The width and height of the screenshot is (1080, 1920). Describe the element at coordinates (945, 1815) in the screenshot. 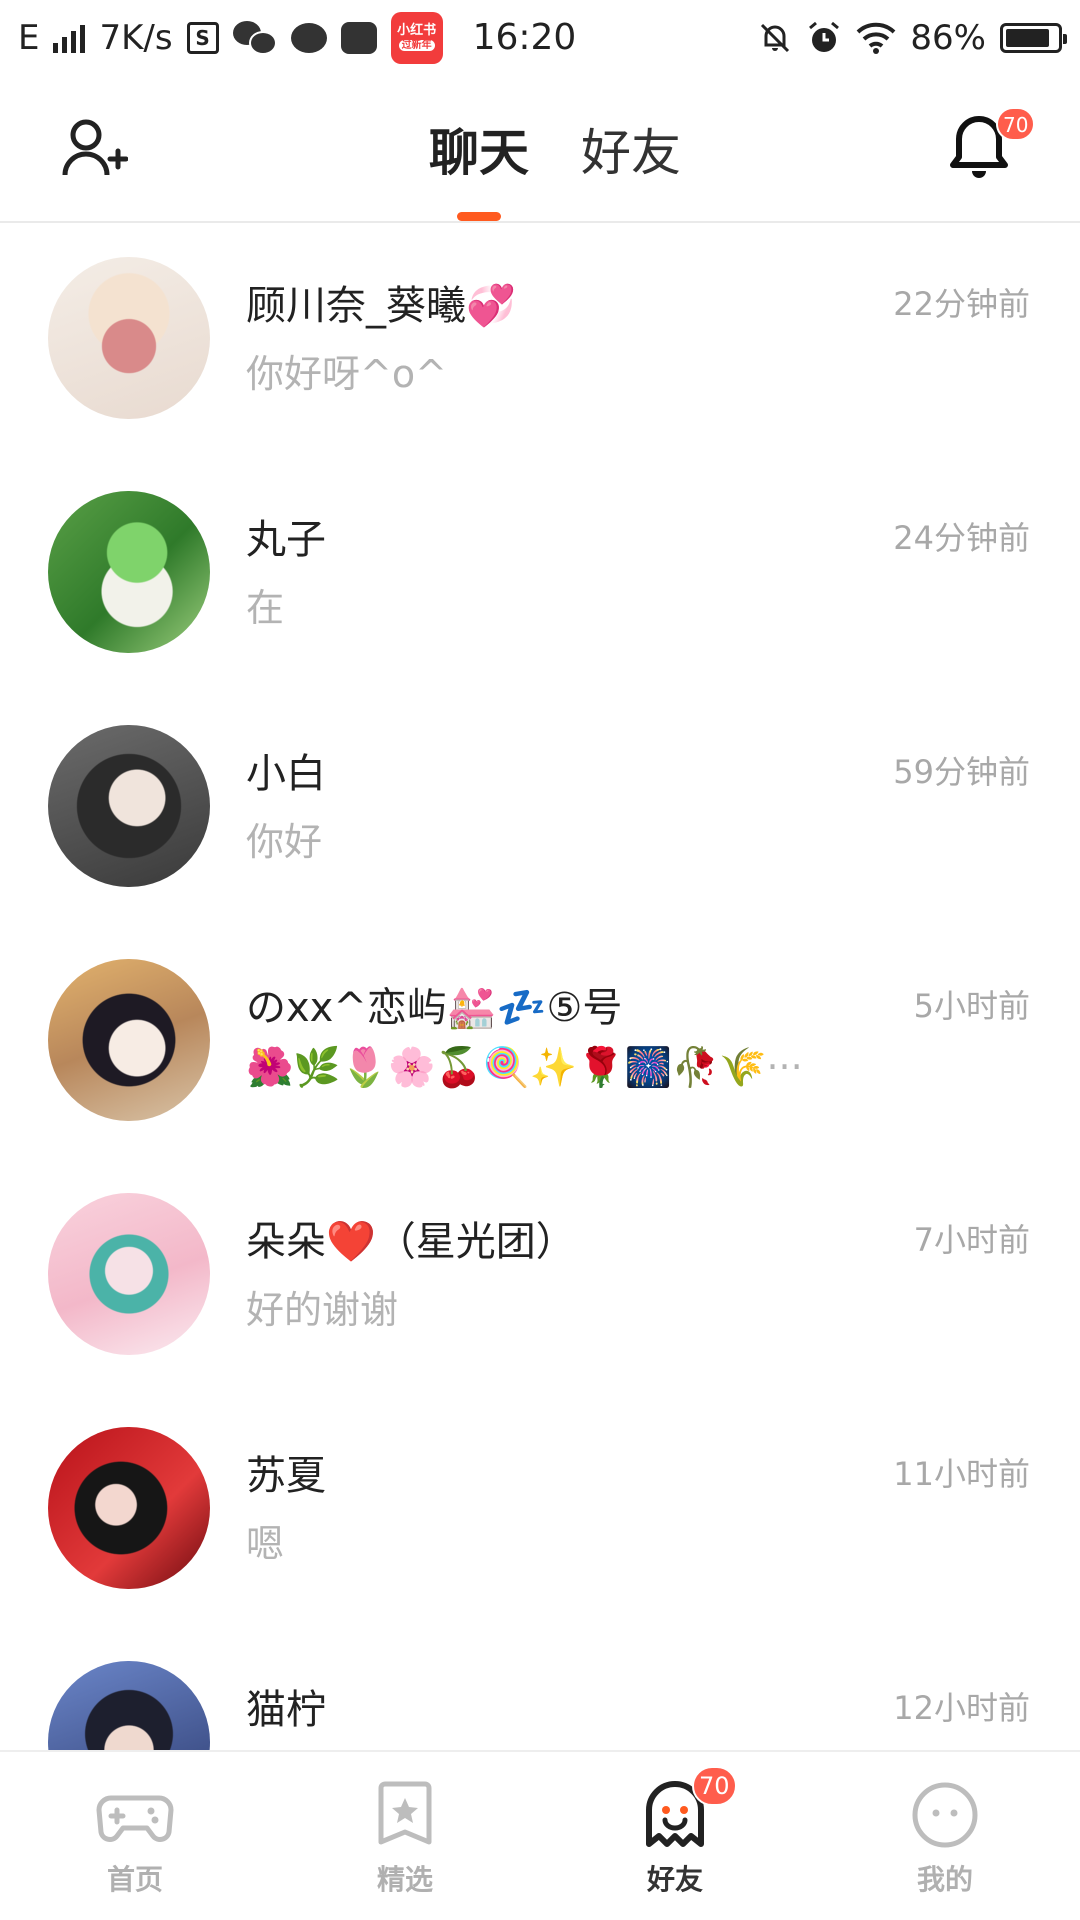

I see `face-icon` at that location.